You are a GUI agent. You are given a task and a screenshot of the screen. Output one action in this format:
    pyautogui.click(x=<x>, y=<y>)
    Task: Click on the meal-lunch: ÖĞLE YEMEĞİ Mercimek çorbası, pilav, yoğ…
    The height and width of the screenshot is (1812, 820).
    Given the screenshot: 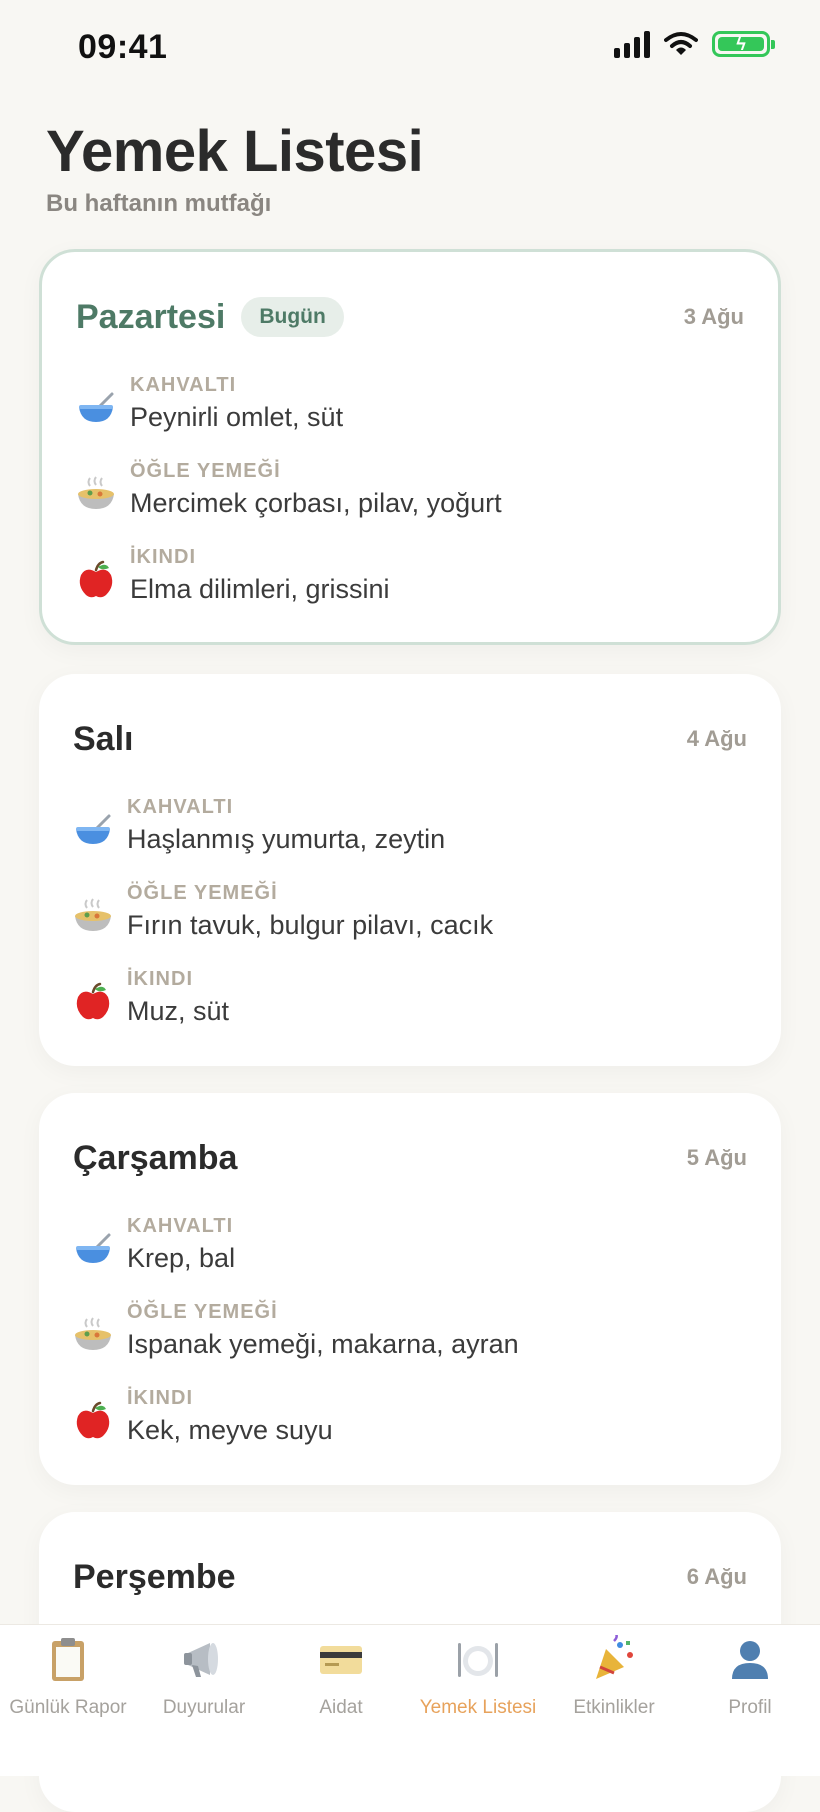 What is the action you would take?
    pyautogui.click(x=410, y=500)
    